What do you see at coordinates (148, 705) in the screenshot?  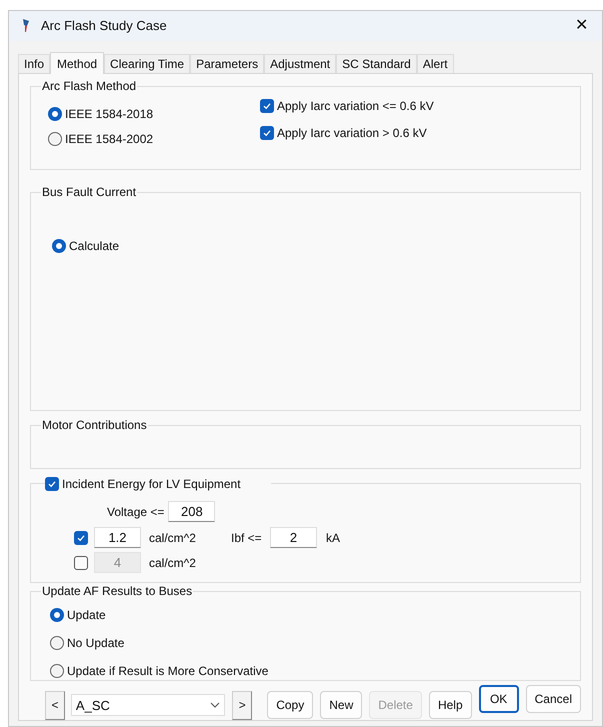 I see `case-dropdown: A_SC` at bounding box center [148, 705].